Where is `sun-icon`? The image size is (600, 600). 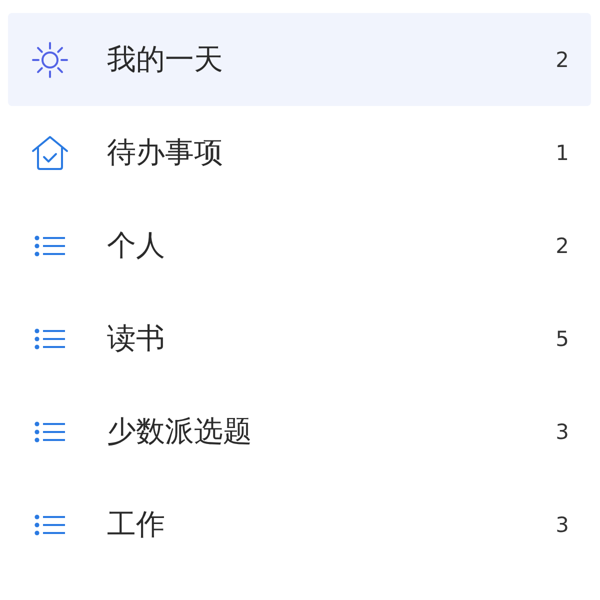 sun-icon is located at coordinates (50, 60).